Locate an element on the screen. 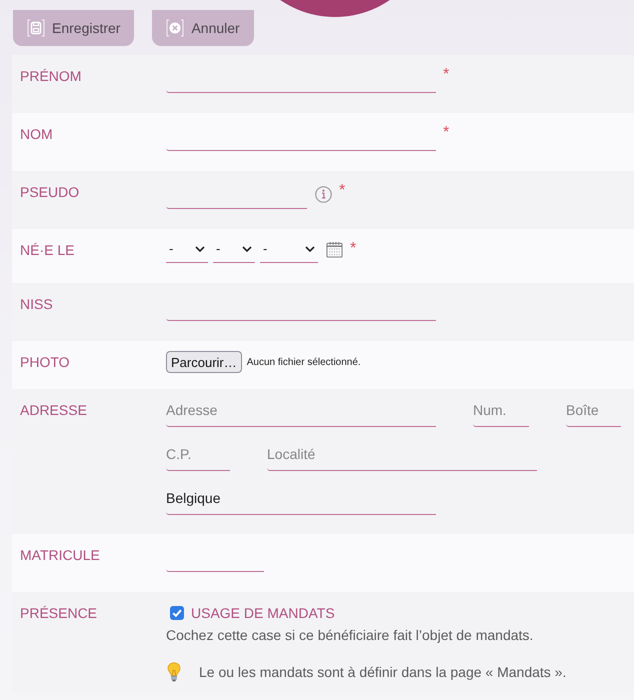 The image size is (634, 700). street-input: Adresse is located at coordinates (301, 413).